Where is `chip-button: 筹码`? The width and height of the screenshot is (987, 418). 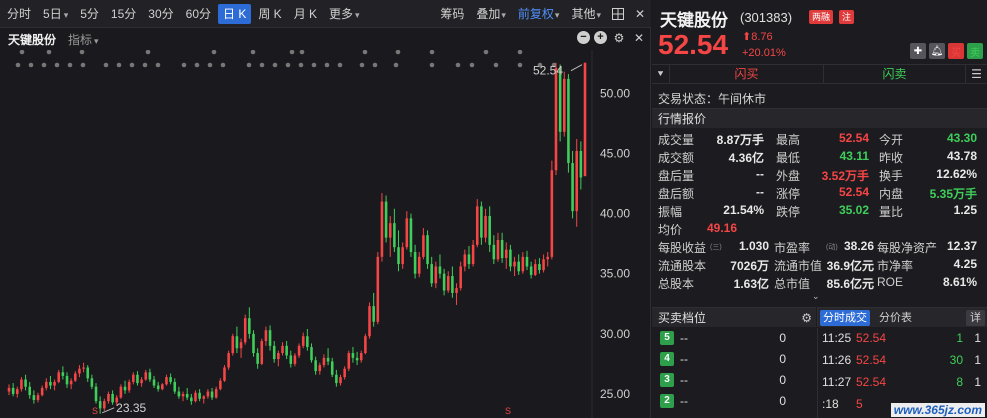
chip-button: 筹码 is located at coordinates (452, 14).